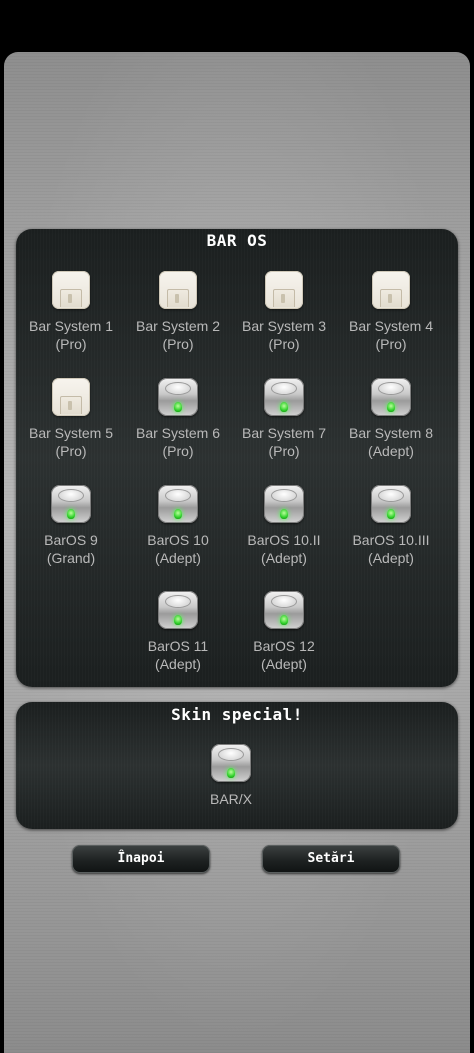 The image size is (474, 1053). I want to click on os-item-edition: (Grand), so click(71, 558).